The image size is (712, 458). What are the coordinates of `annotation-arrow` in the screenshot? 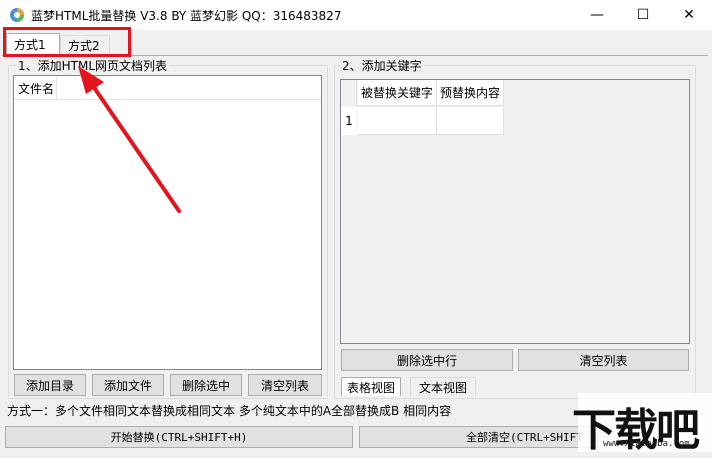 It's located at (129, 139).